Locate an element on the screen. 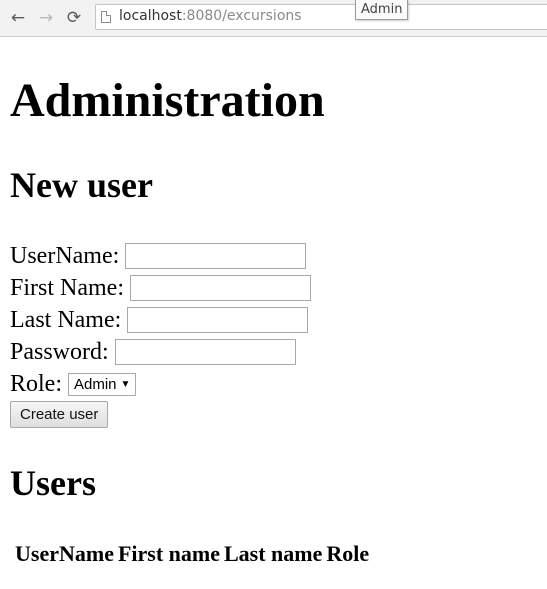  browser-toolbar: ← → ⟳ localhost:8080/excursions is located at coordinates (273, 18).